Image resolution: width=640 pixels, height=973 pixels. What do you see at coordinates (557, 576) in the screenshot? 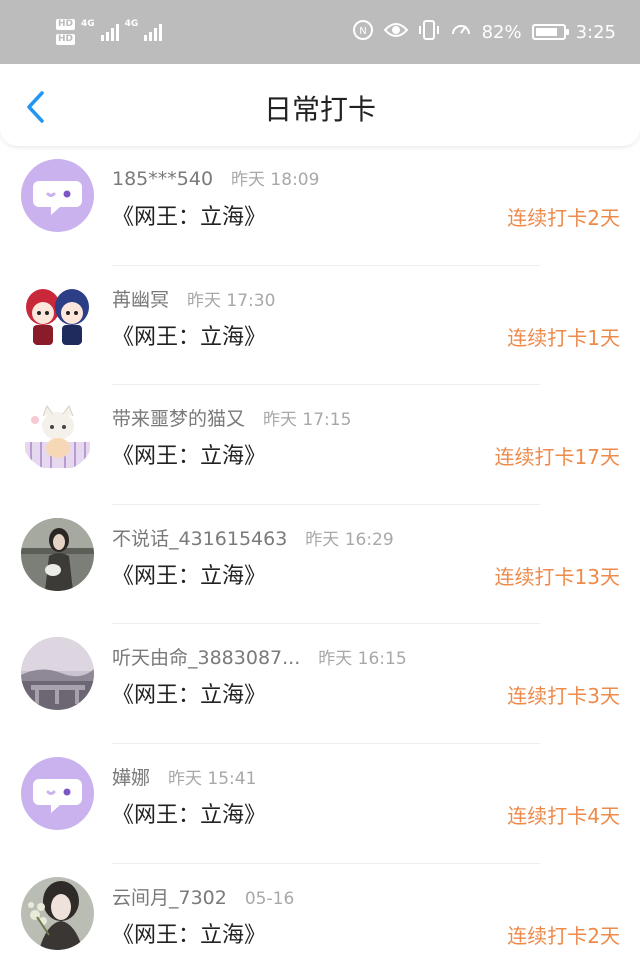
I see `streak-count: 连续打卡13天` at bounding box center [557, 576].